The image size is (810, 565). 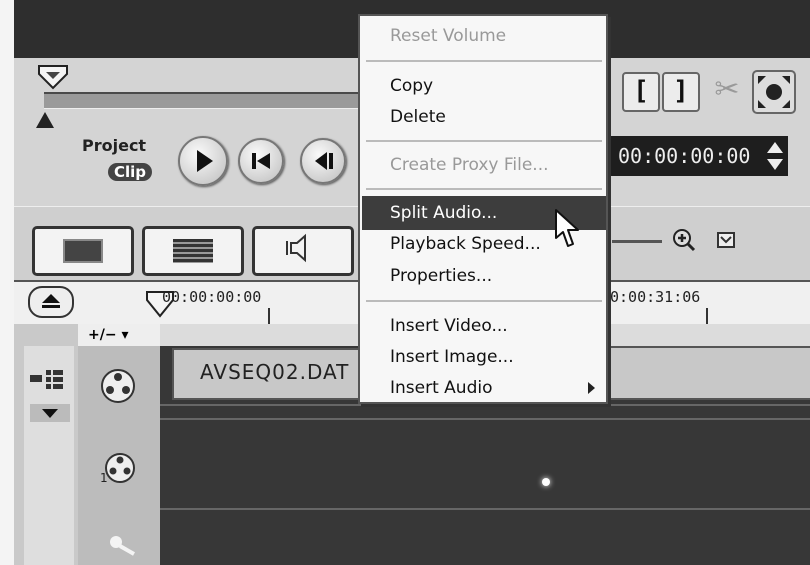 What do you see at coordinates (202, 100) in the screenshot?
I see `trim-slider-track` at bounding box center [202, 100].